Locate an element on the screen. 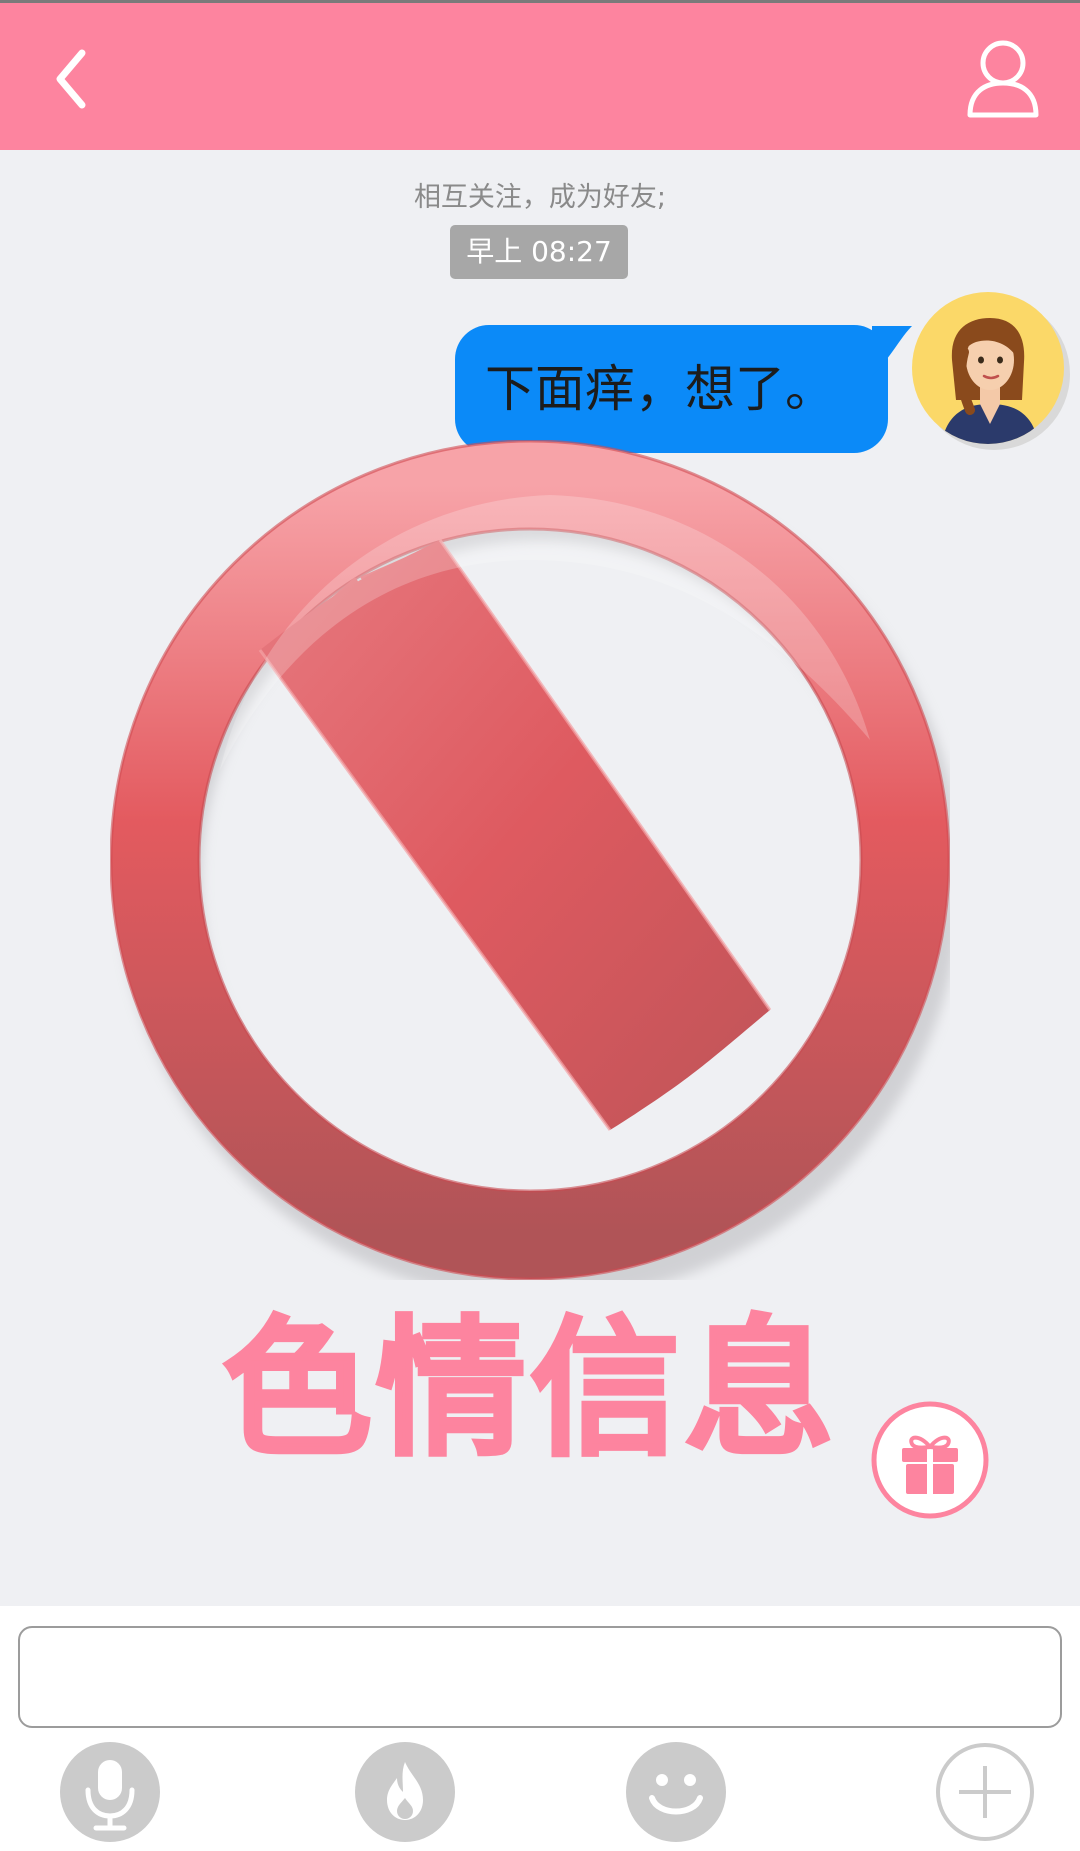 This screenshot has width=1080, height=1851. burn-after-reading-button is located at coordinates (405, 1792).